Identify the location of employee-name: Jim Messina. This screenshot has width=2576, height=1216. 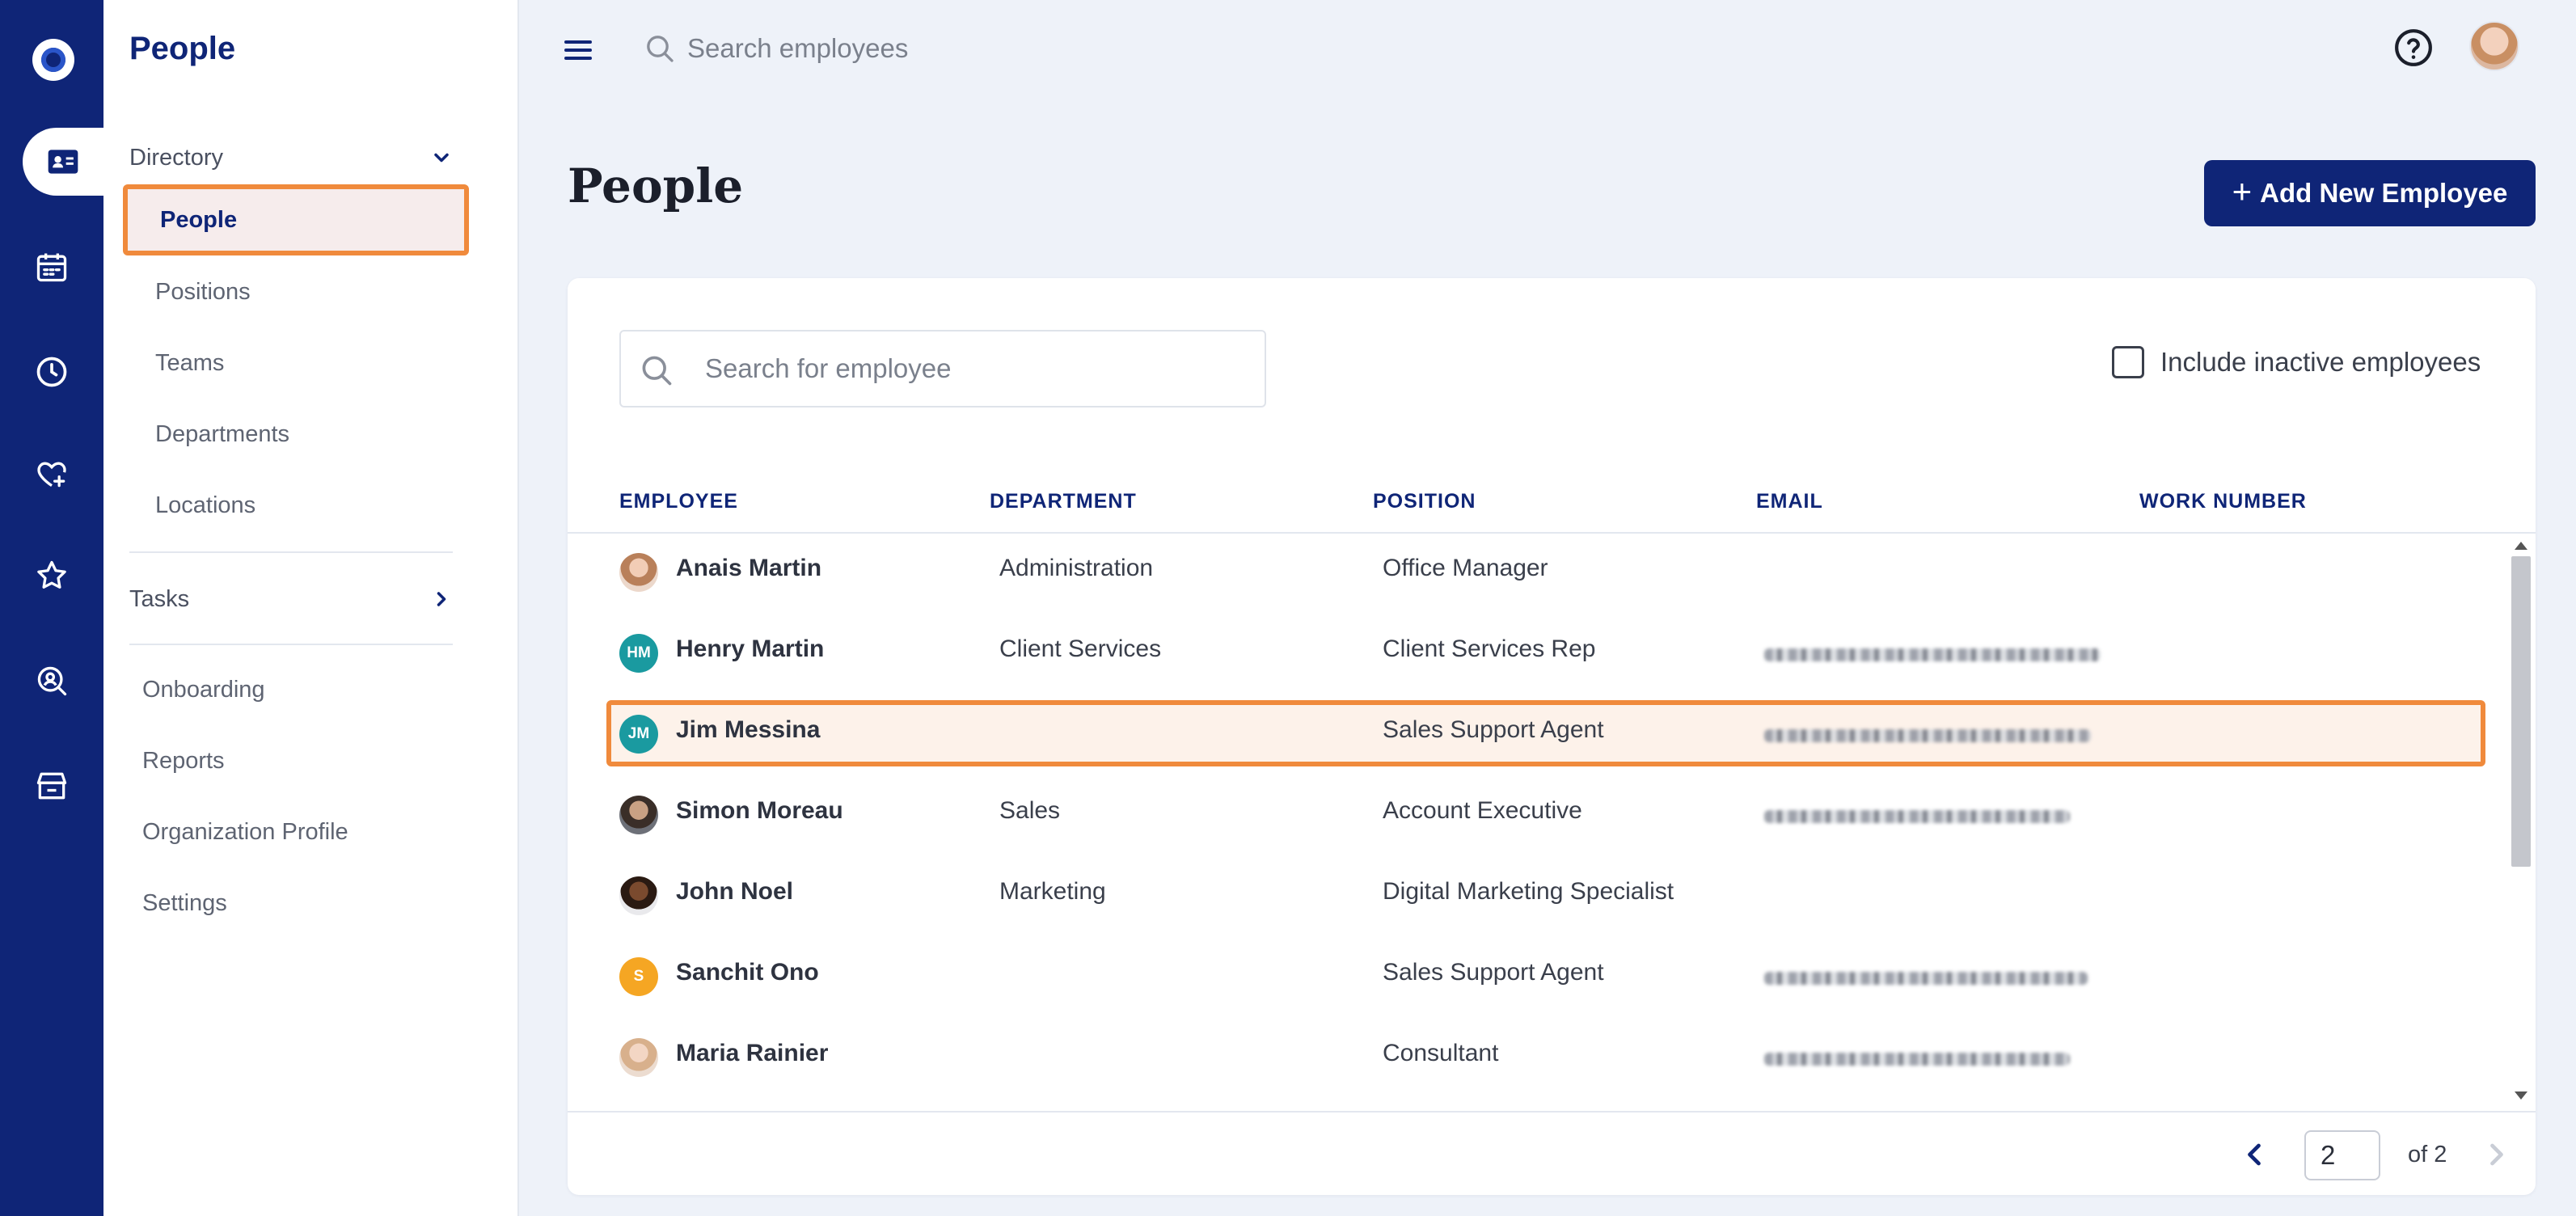
(748, 730).